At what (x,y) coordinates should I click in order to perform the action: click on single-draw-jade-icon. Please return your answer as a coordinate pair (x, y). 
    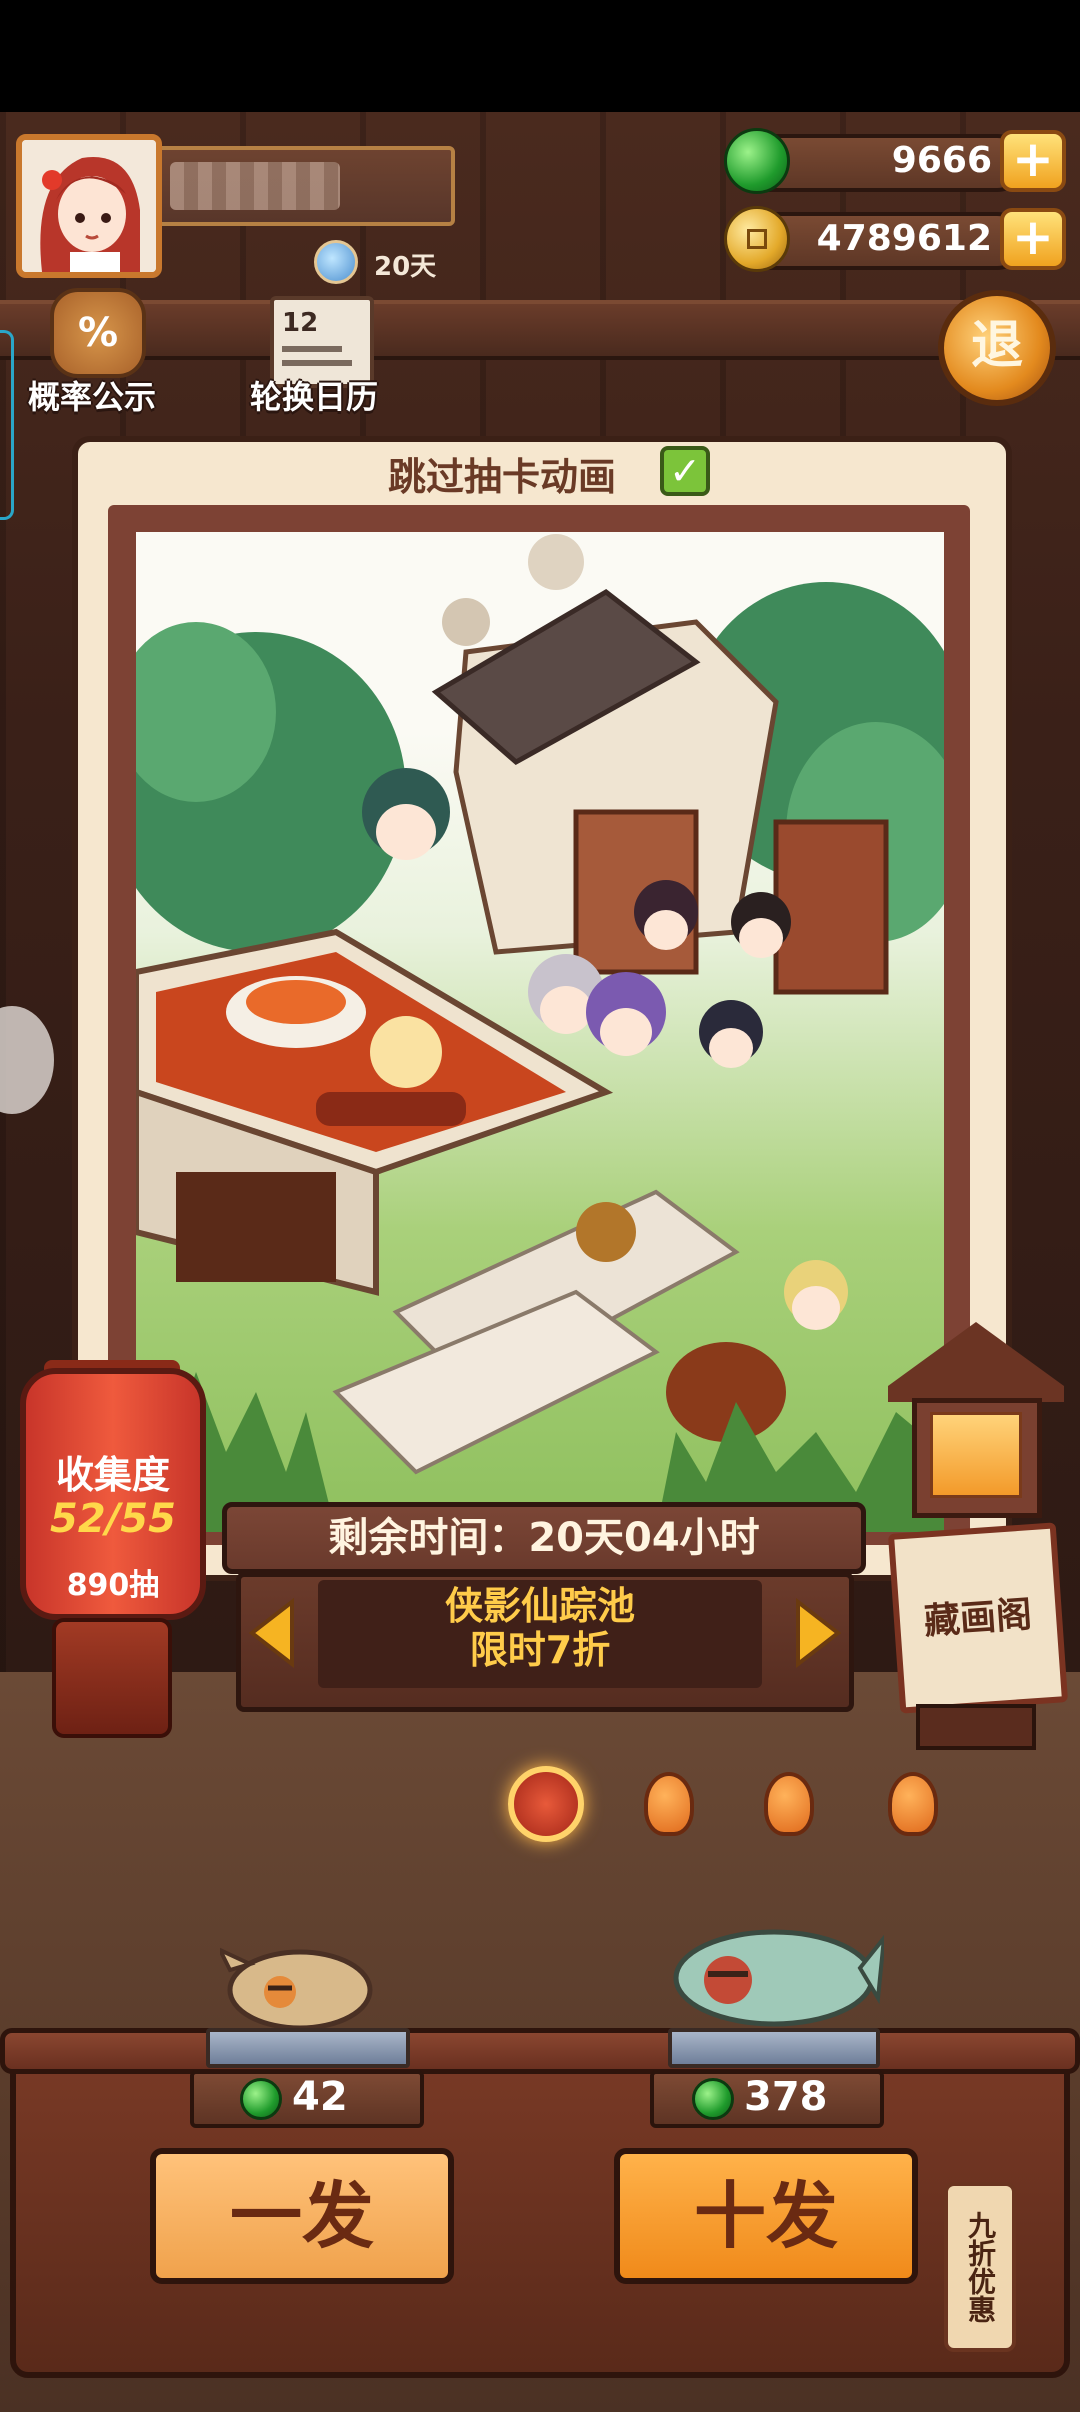
    Looking at the image, I should click on (261, 2099).